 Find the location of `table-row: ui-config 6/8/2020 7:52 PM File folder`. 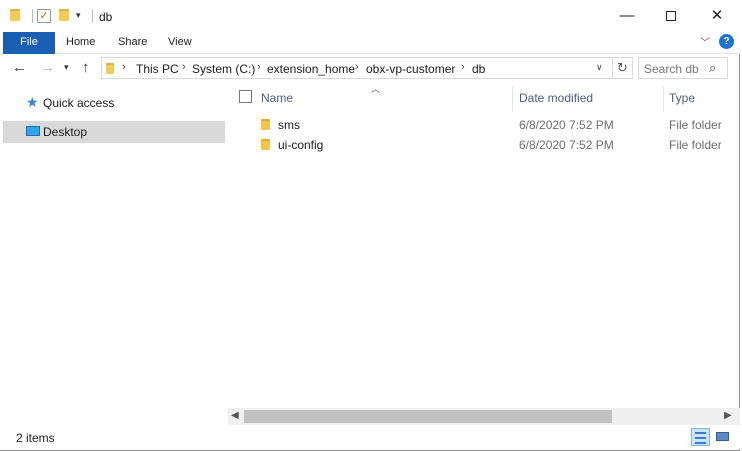

table-row: ui-config 6/8/2020 7:52 PM File folder is located at coordinates (484, 145).